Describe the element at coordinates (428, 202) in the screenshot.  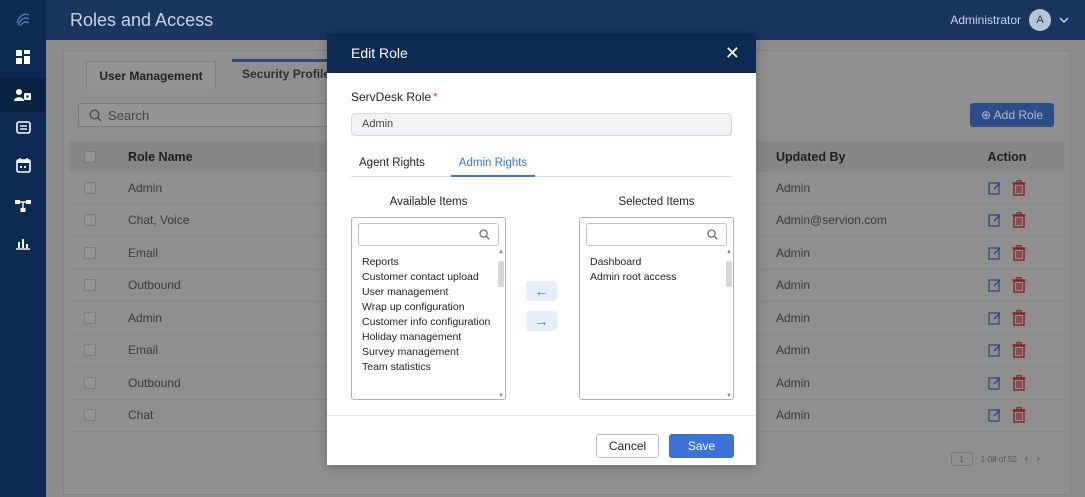
I see `available-items-title: Available Items` at that location.